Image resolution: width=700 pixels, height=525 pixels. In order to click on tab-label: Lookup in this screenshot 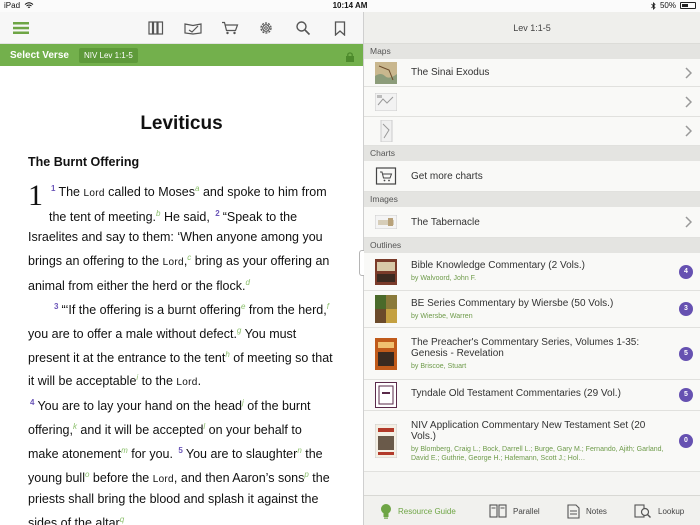, I will do `click(671, 511)`.